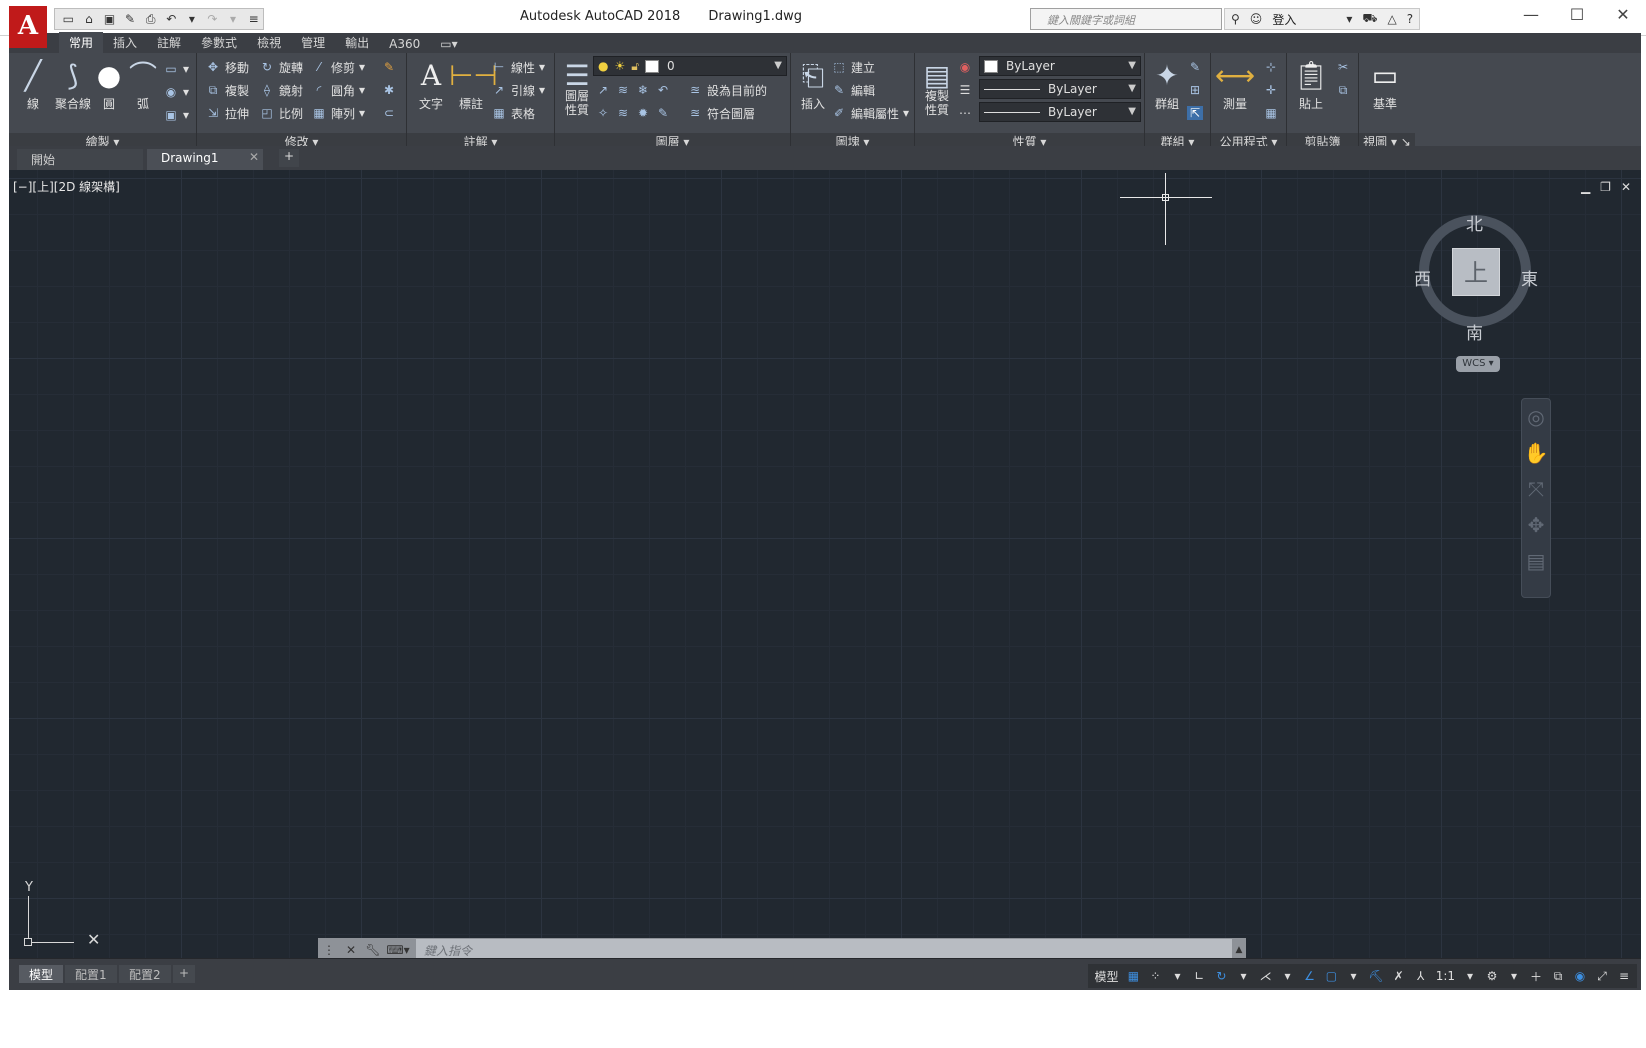 Image resolution: width=1646 pixels, height=1048 pixels. What do you see at coordinates (125, 42) in the screenshot?
I see `tab-insert: 插入` at bounding box center [125, 42].